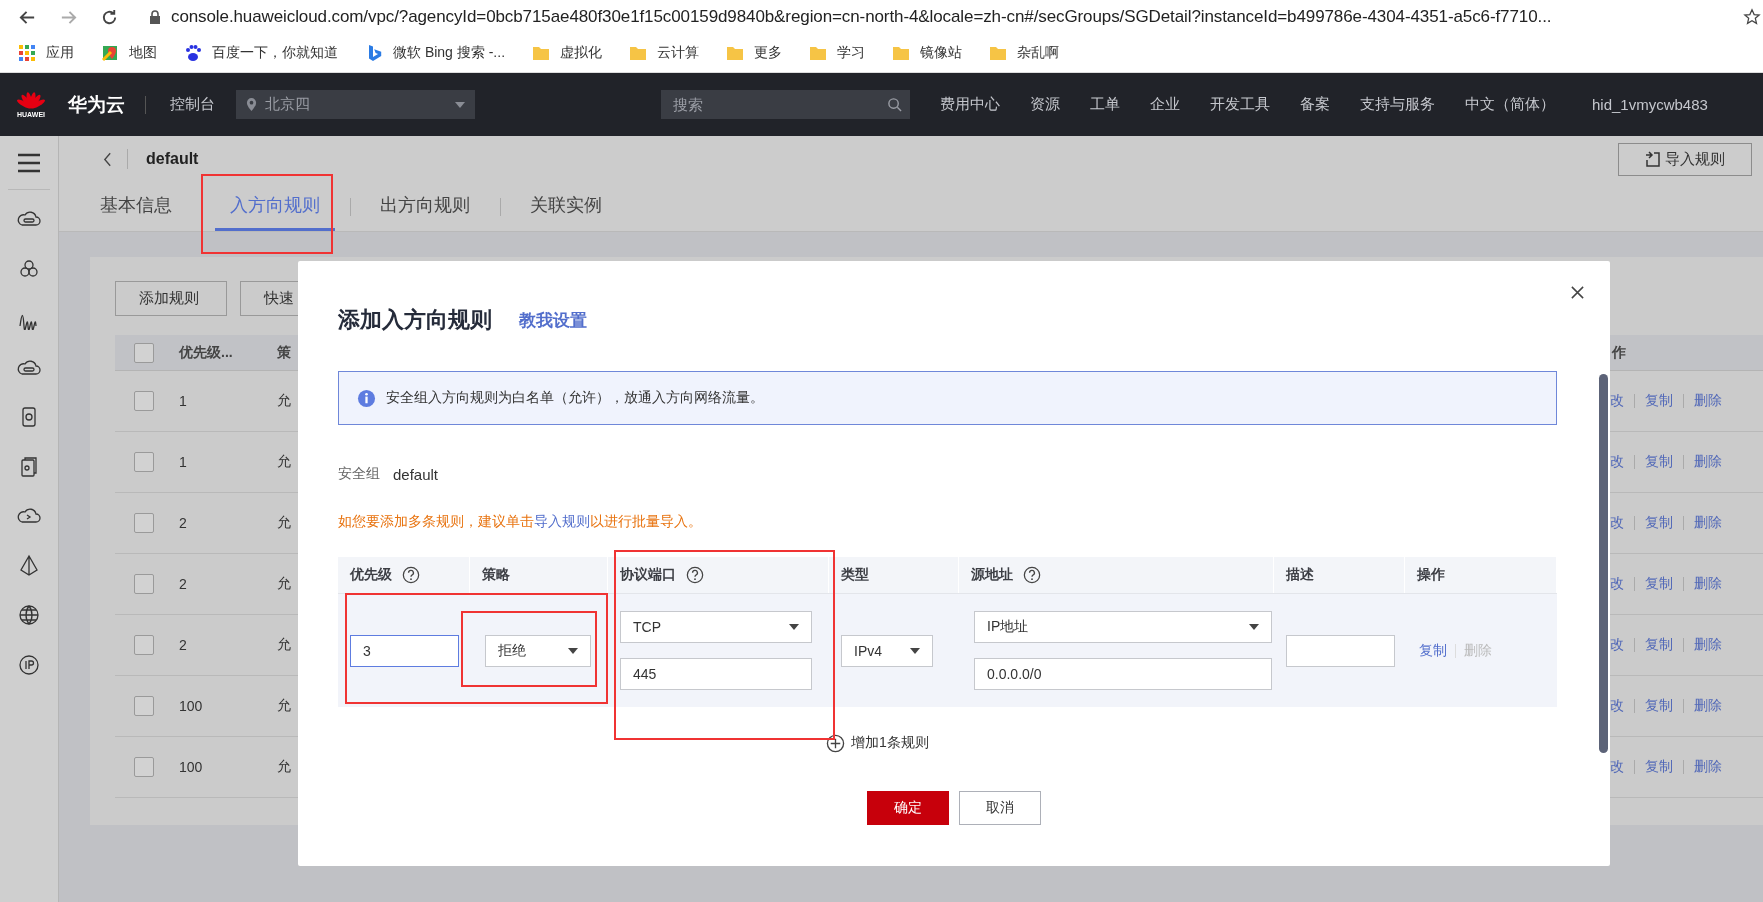 This screenshot has width=1763, height=902. I want to click on bookmark-link: 学习, so click(851, 53).